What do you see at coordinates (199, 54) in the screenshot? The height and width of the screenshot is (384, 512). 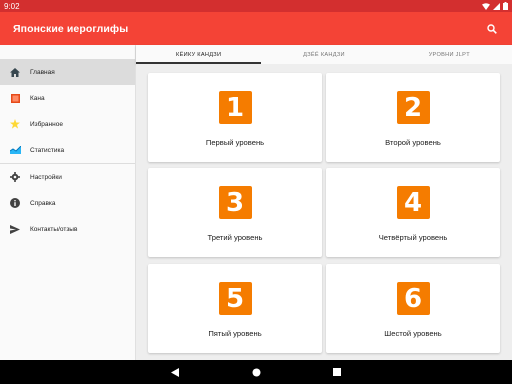 I see `tab-kyoiku-kanji: КЁИКУ КАНДЗИ` at bounding box center [199, 54].